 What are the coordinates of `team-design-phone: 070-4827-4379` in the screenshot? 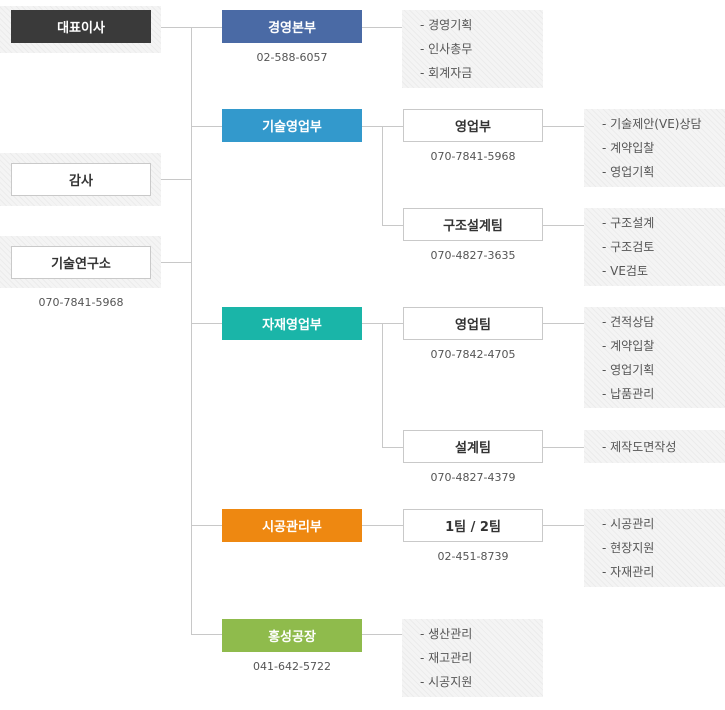 It's located at (473, 477).